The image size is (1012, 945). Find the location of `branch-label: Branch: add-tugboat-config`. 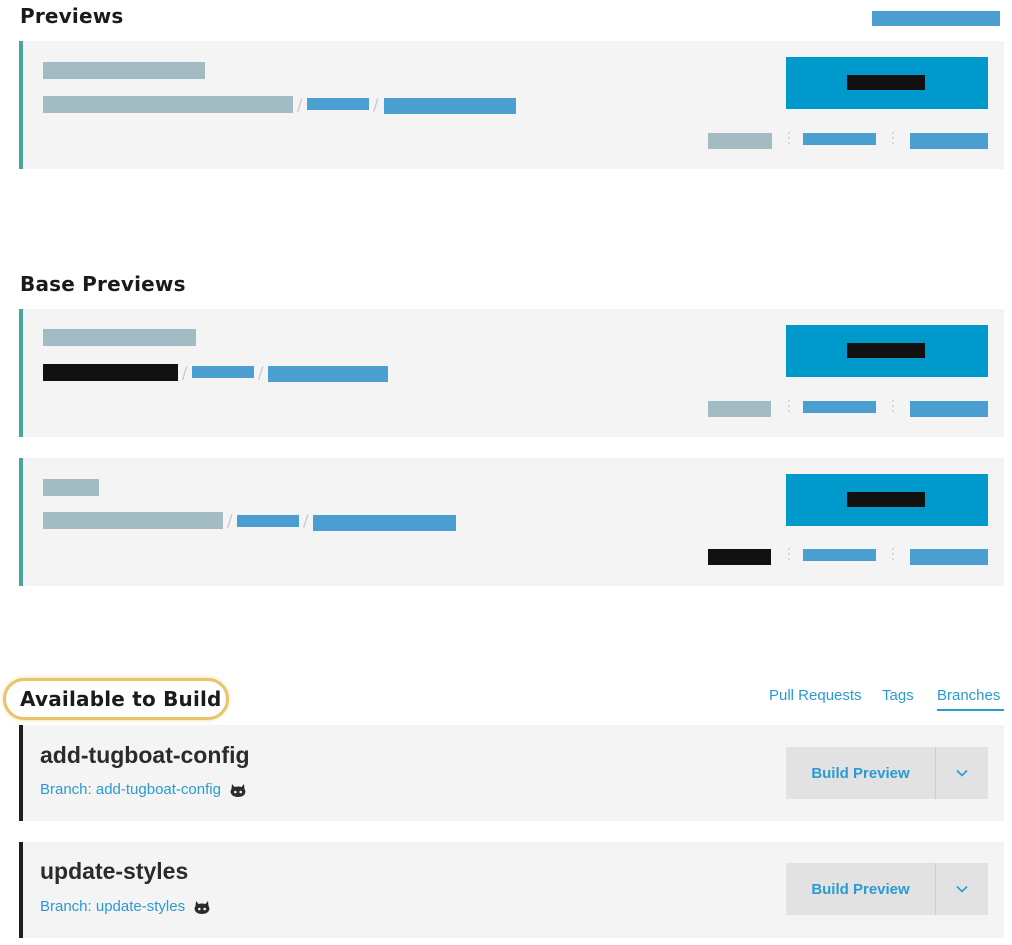

branch-label: Branch: add-tugboat-config is located at coordinates (130, 789).